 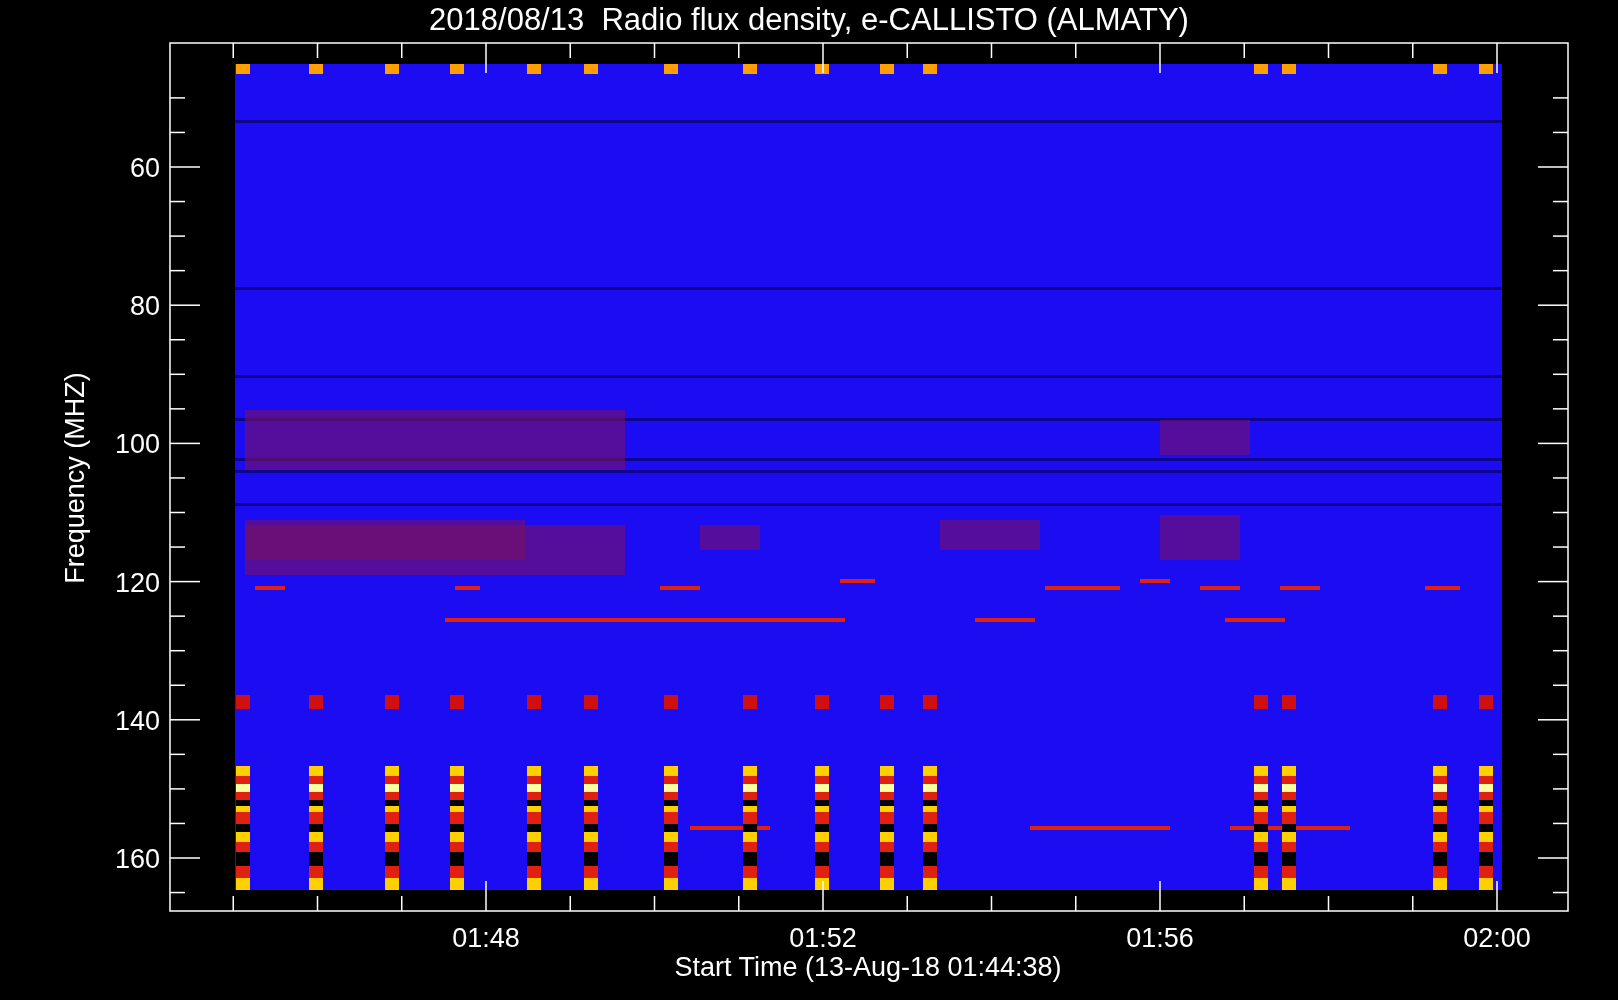 What do you see at coordinates (137, 859) in the screenshot?
I see `y-tick-label: 160` at bounding box center [137, 859].